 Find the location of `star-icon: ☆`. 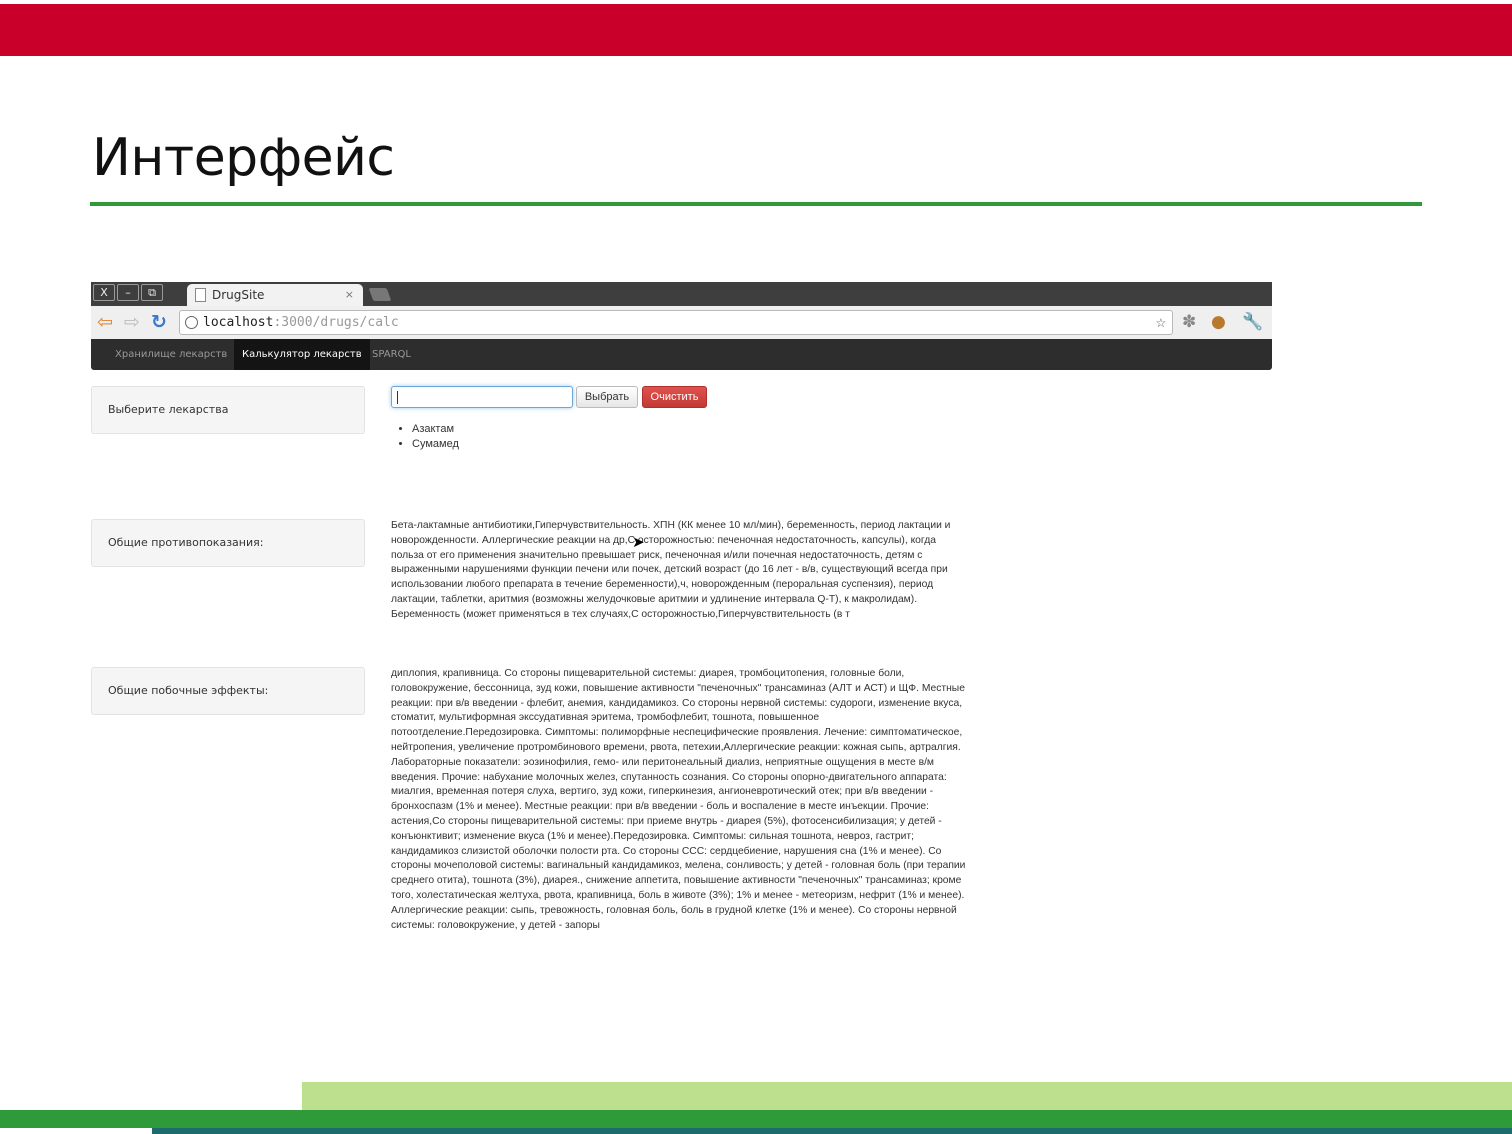

star-icon: ☆ is located at coordinates (1161, 322).